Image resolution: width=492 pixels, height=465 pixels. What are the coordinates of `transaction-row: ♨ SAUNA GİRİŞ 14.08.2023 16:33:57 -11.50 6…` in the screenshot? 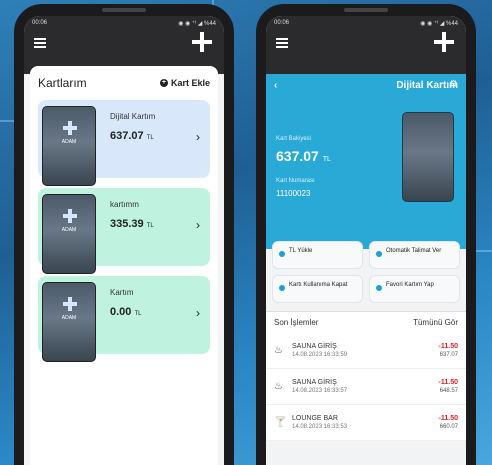 It's located at (366, 387).